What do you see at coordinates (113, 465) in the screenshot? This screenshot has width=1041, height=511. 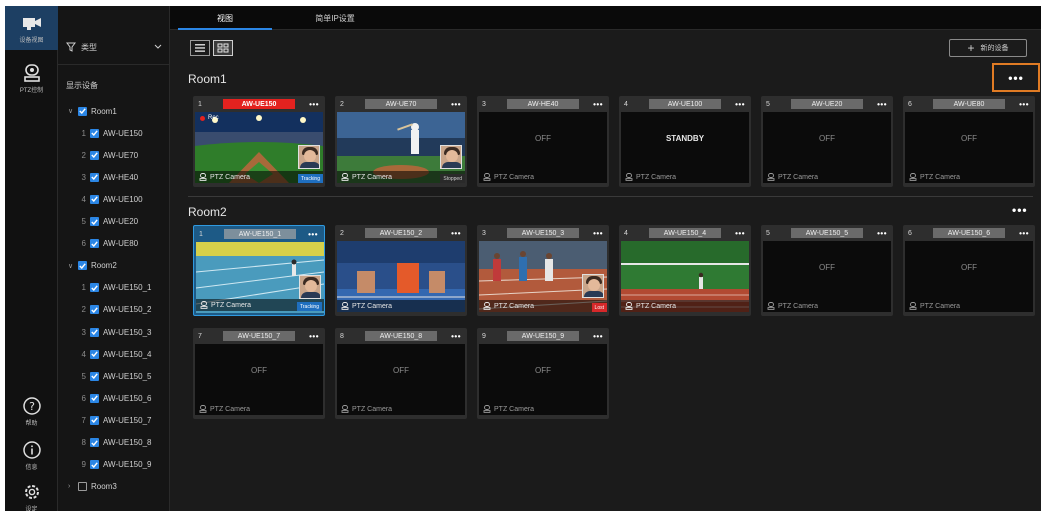 I see `tree-item: 9 AW-UE150_9` at bounding box center [113, 465].